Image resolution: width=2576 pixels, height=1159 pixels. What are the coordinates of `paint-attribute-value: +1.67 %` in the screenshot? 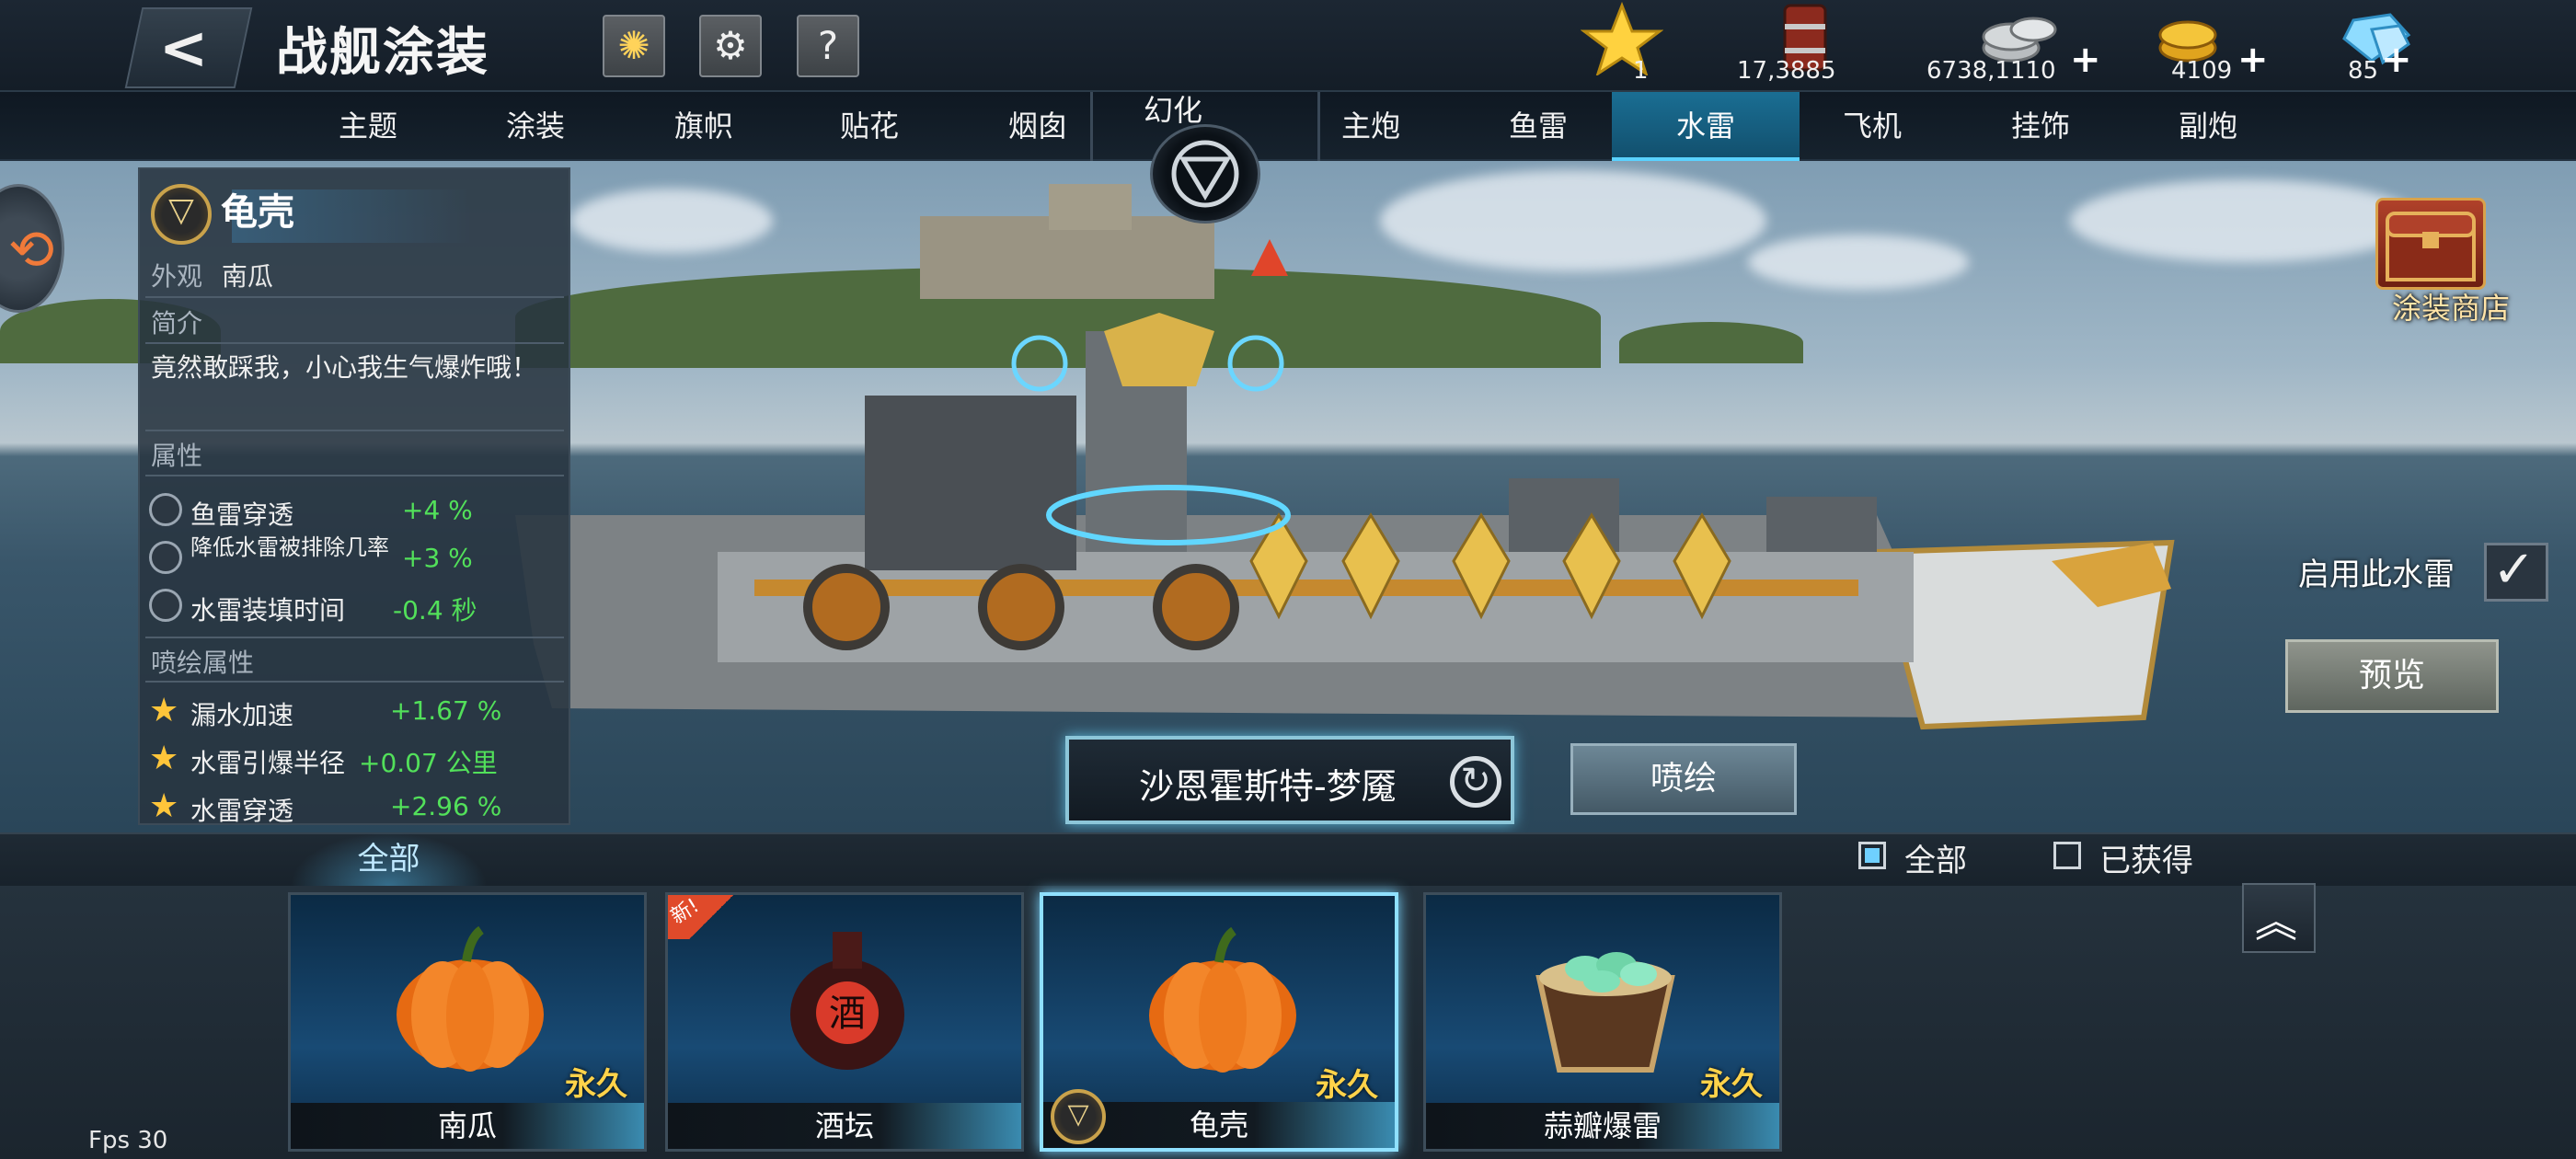 It's located at (446, 710).